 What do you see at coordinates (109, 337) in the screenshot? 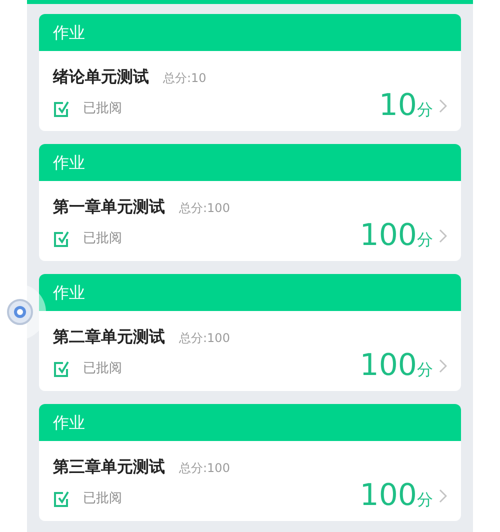
I see `assignment-title: 第二章单元测试` at bounding box center [109, 337].